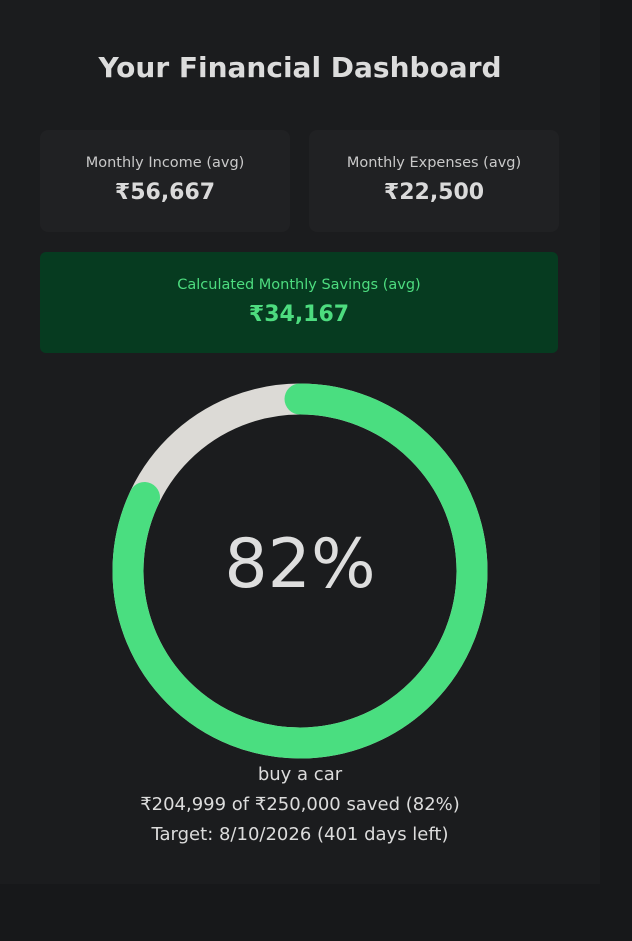 This screenshot has height=941, width=632. Describe the element at coordinates (300, 564) in the screenshot. I see `progress-percent-text: 82%` at that location.